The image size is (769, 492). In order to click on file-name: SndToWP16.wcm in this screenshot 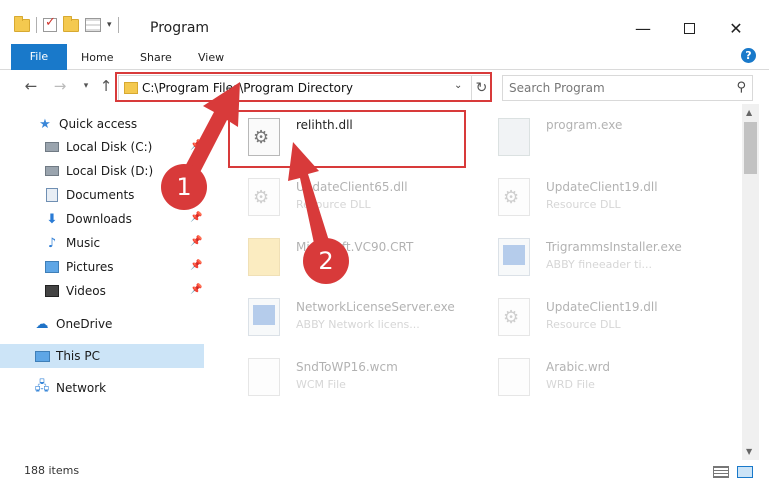, I will do `click(347, 367)`.